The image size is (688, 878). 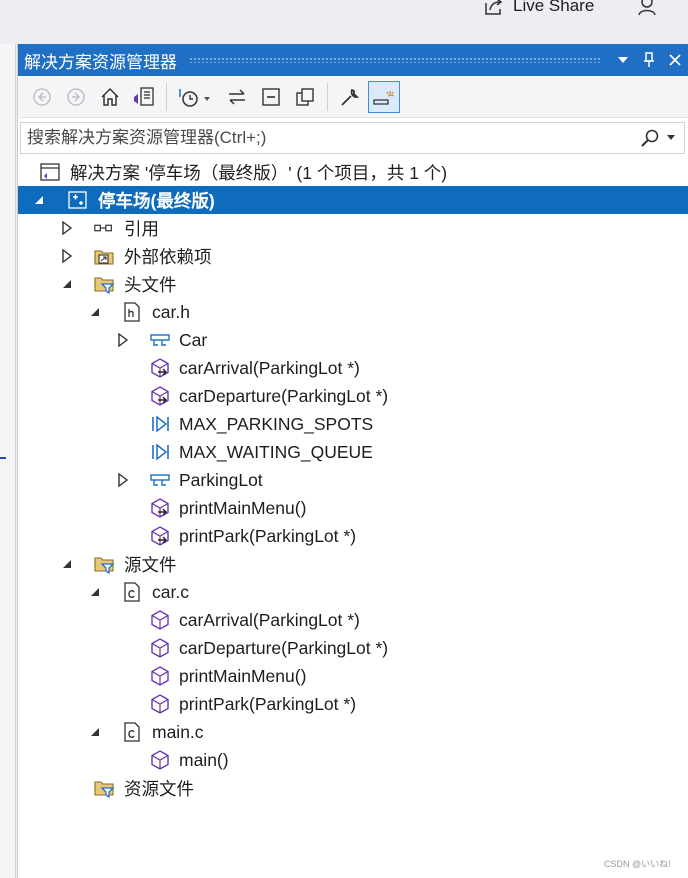 I want to click on account-button, so click(x=648, y=11).